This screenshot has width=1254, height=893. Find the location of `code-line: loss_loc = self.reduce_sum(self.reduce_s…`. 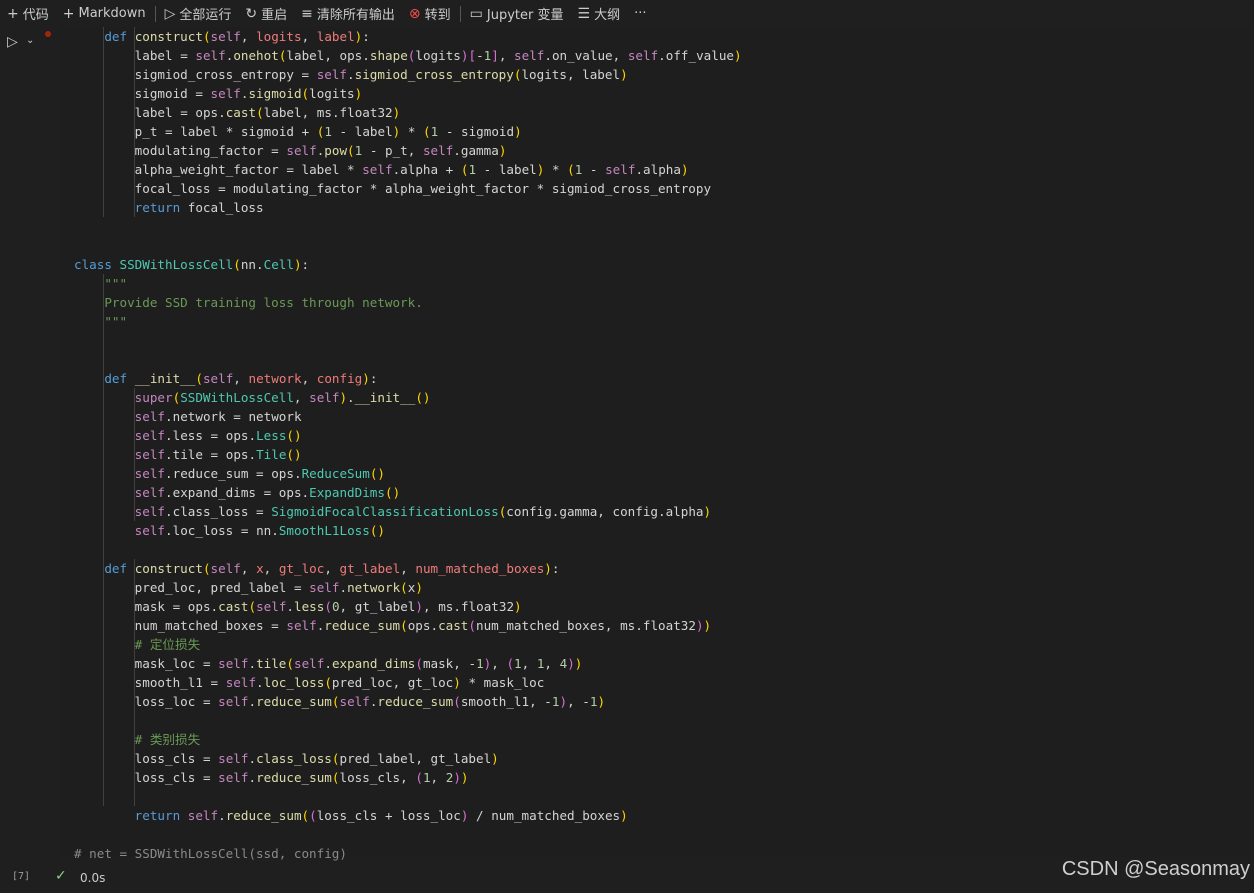

code-line: loss_loc = self.reduce_sum(self.reduce_s… is located at coordinates (408, 701).